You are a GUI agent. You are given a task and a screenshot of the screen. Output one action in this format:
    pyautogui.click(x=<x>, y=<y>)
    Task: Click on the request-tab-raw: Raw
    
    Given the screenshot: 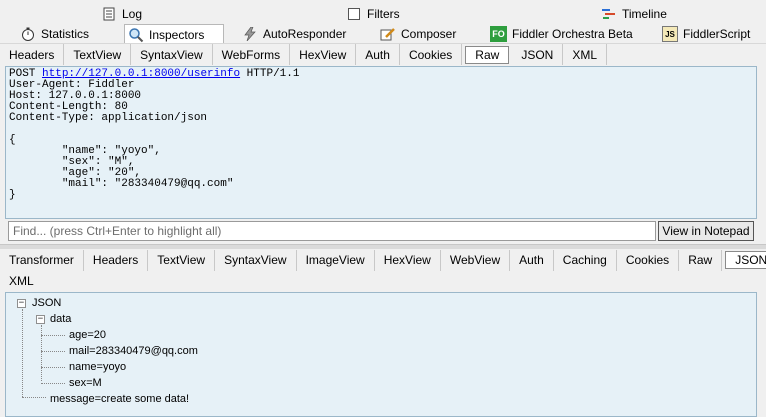 What is the action you would take?
    pyautogui.click(x=487, y=54)
    